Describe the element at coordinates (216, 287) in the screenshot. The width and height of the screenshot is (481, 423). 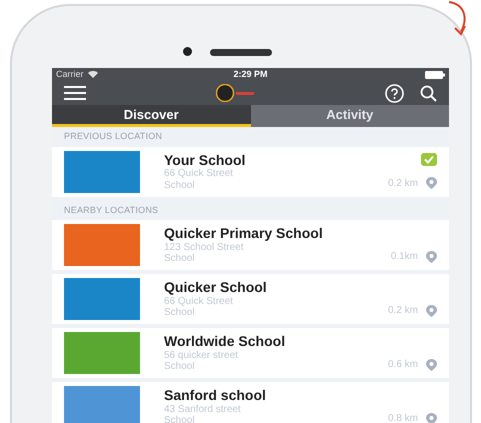
I see `school-name: Quicker School` at that location.